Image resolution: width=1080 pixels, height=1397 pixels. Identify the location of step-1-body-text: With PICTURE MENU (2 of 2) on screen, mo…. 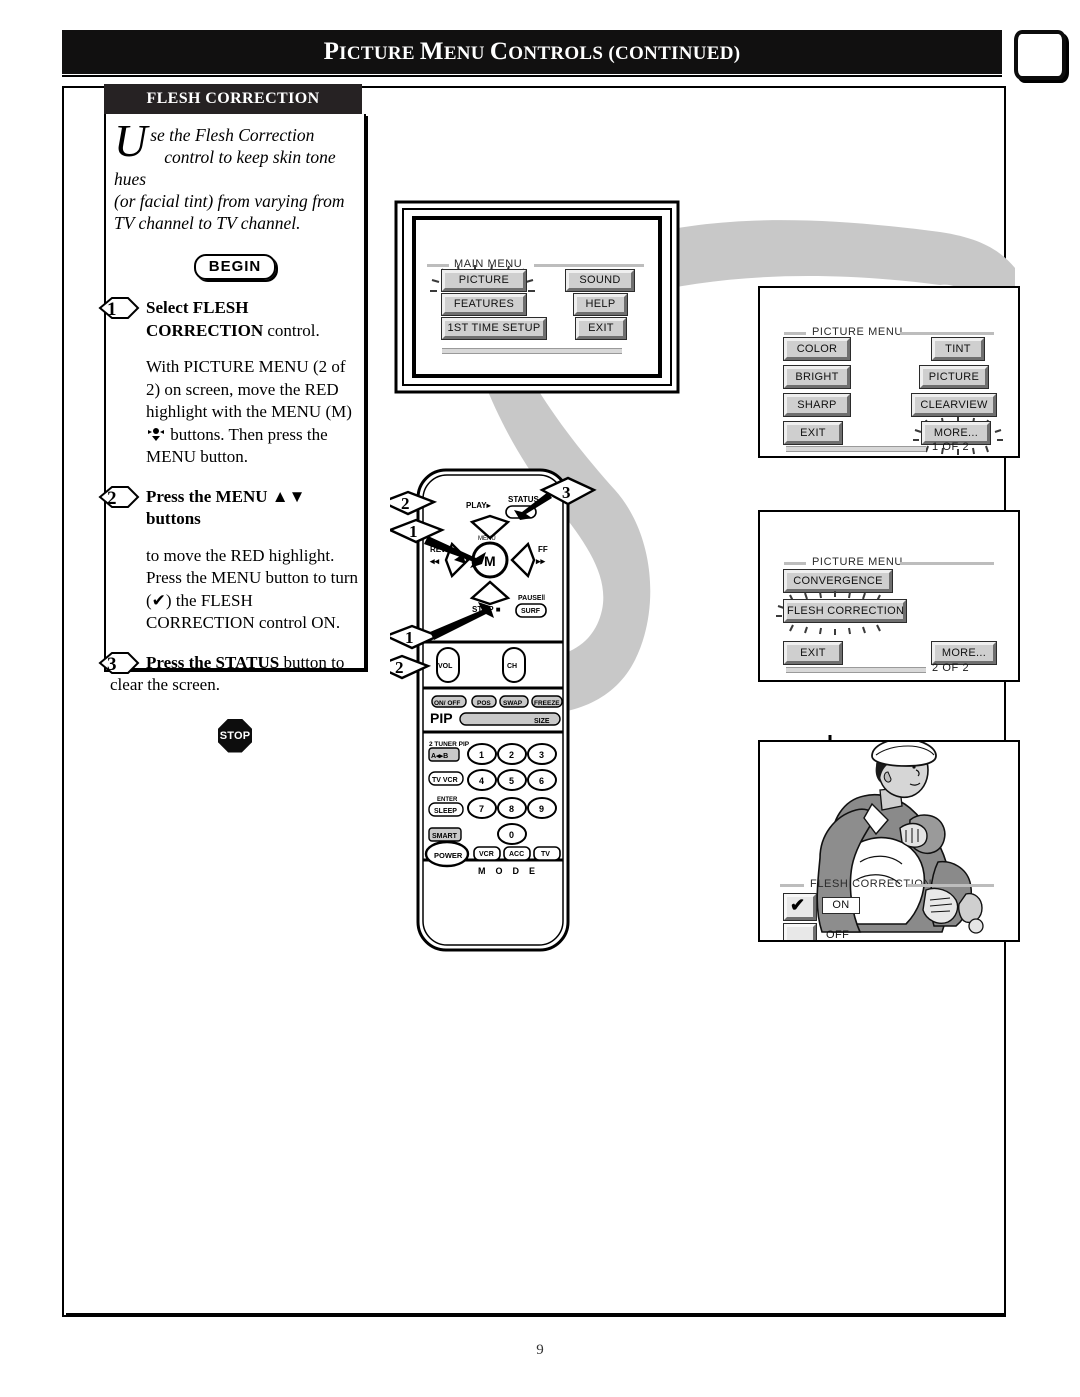
(249, 389).